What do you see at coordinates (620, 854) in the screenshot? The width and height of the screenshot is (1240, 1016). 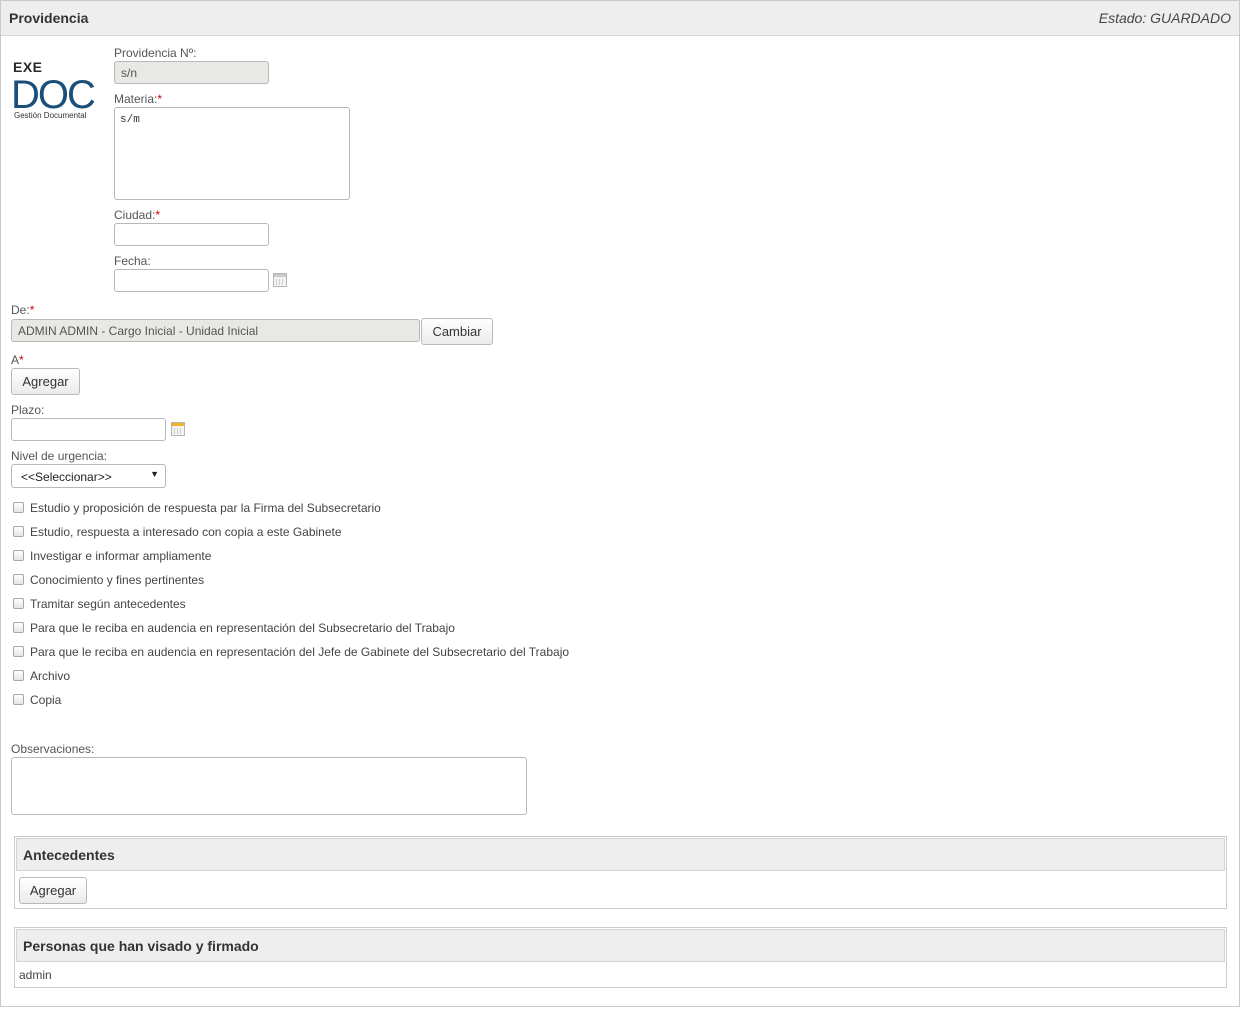 I see `antecedentes-header: Antecedentes` at bounding box center [620, 854].